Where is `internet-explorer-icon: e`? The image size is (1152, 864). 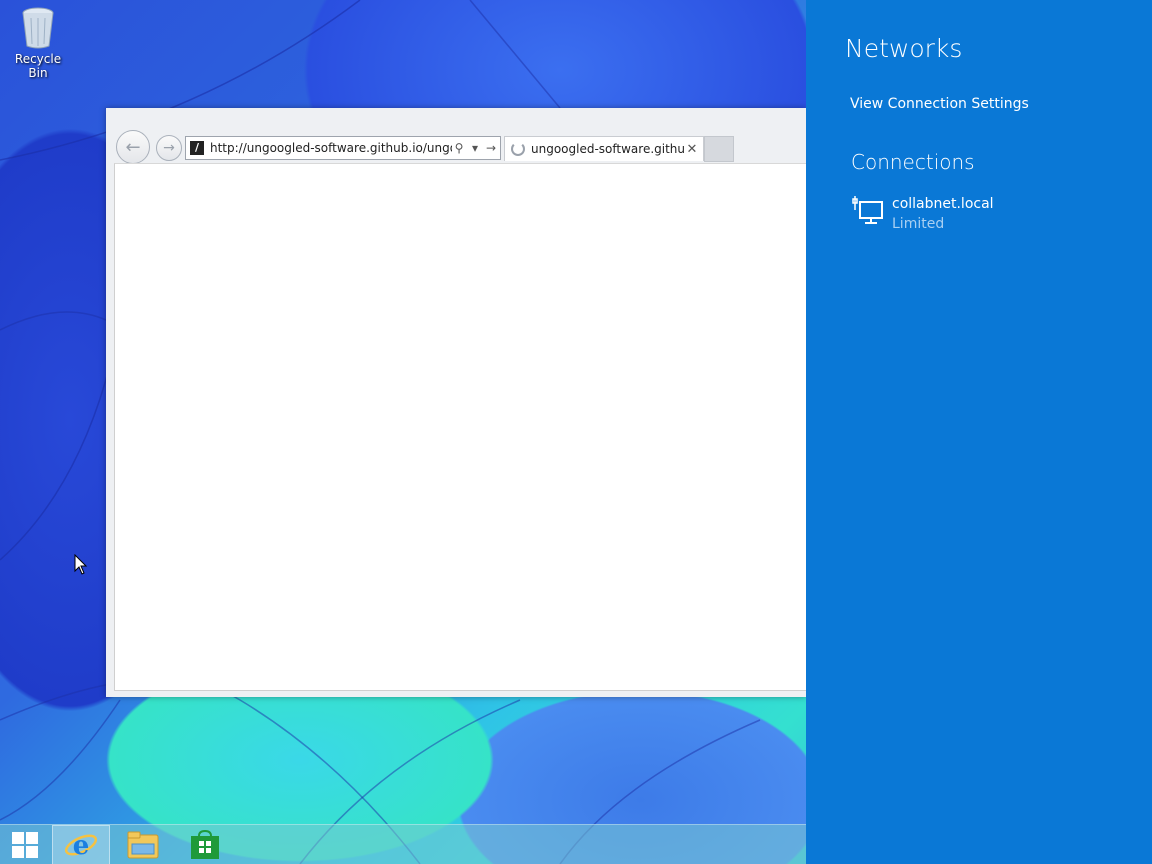
internet-explorer-icon: e is located at coordinates (81, 846).